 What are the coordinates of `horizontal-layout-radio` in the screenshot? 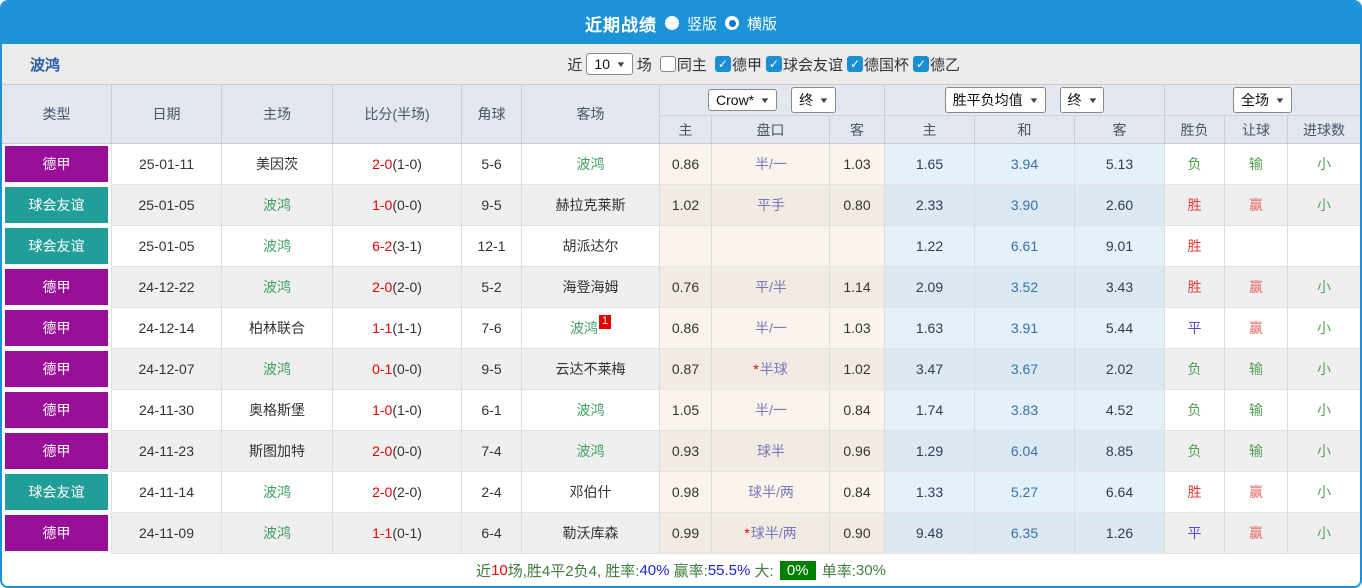 It's located at (732, 23).